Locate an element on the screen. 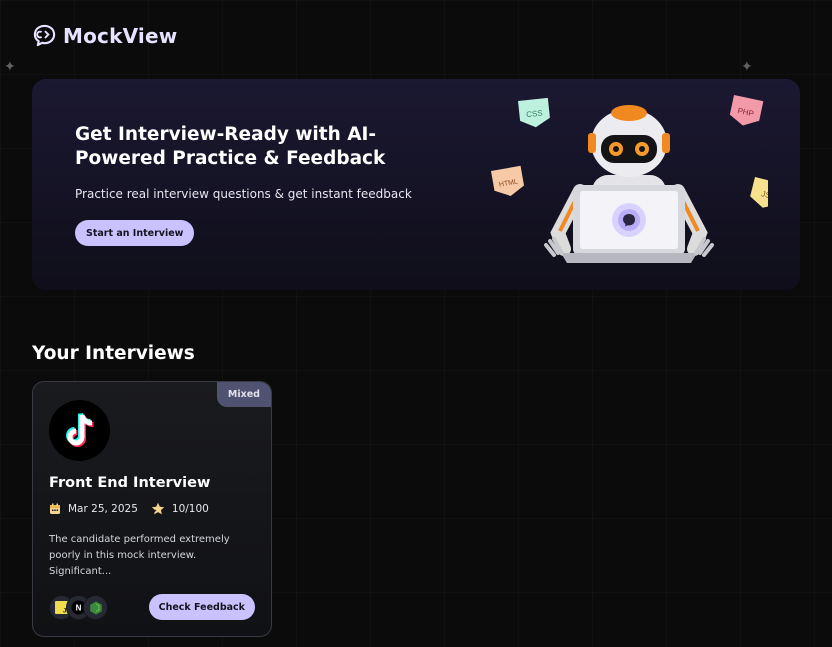  interview-meta: Mar 25, 2025 10/100 is located at coordinates (135, 509).